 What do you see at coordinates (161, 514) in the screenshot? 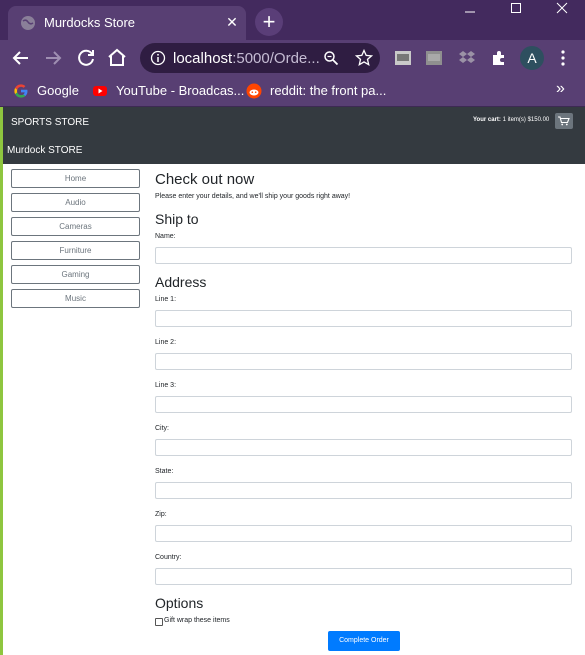
I see `zip-label: Zip:` at bounding box center [161, 514].